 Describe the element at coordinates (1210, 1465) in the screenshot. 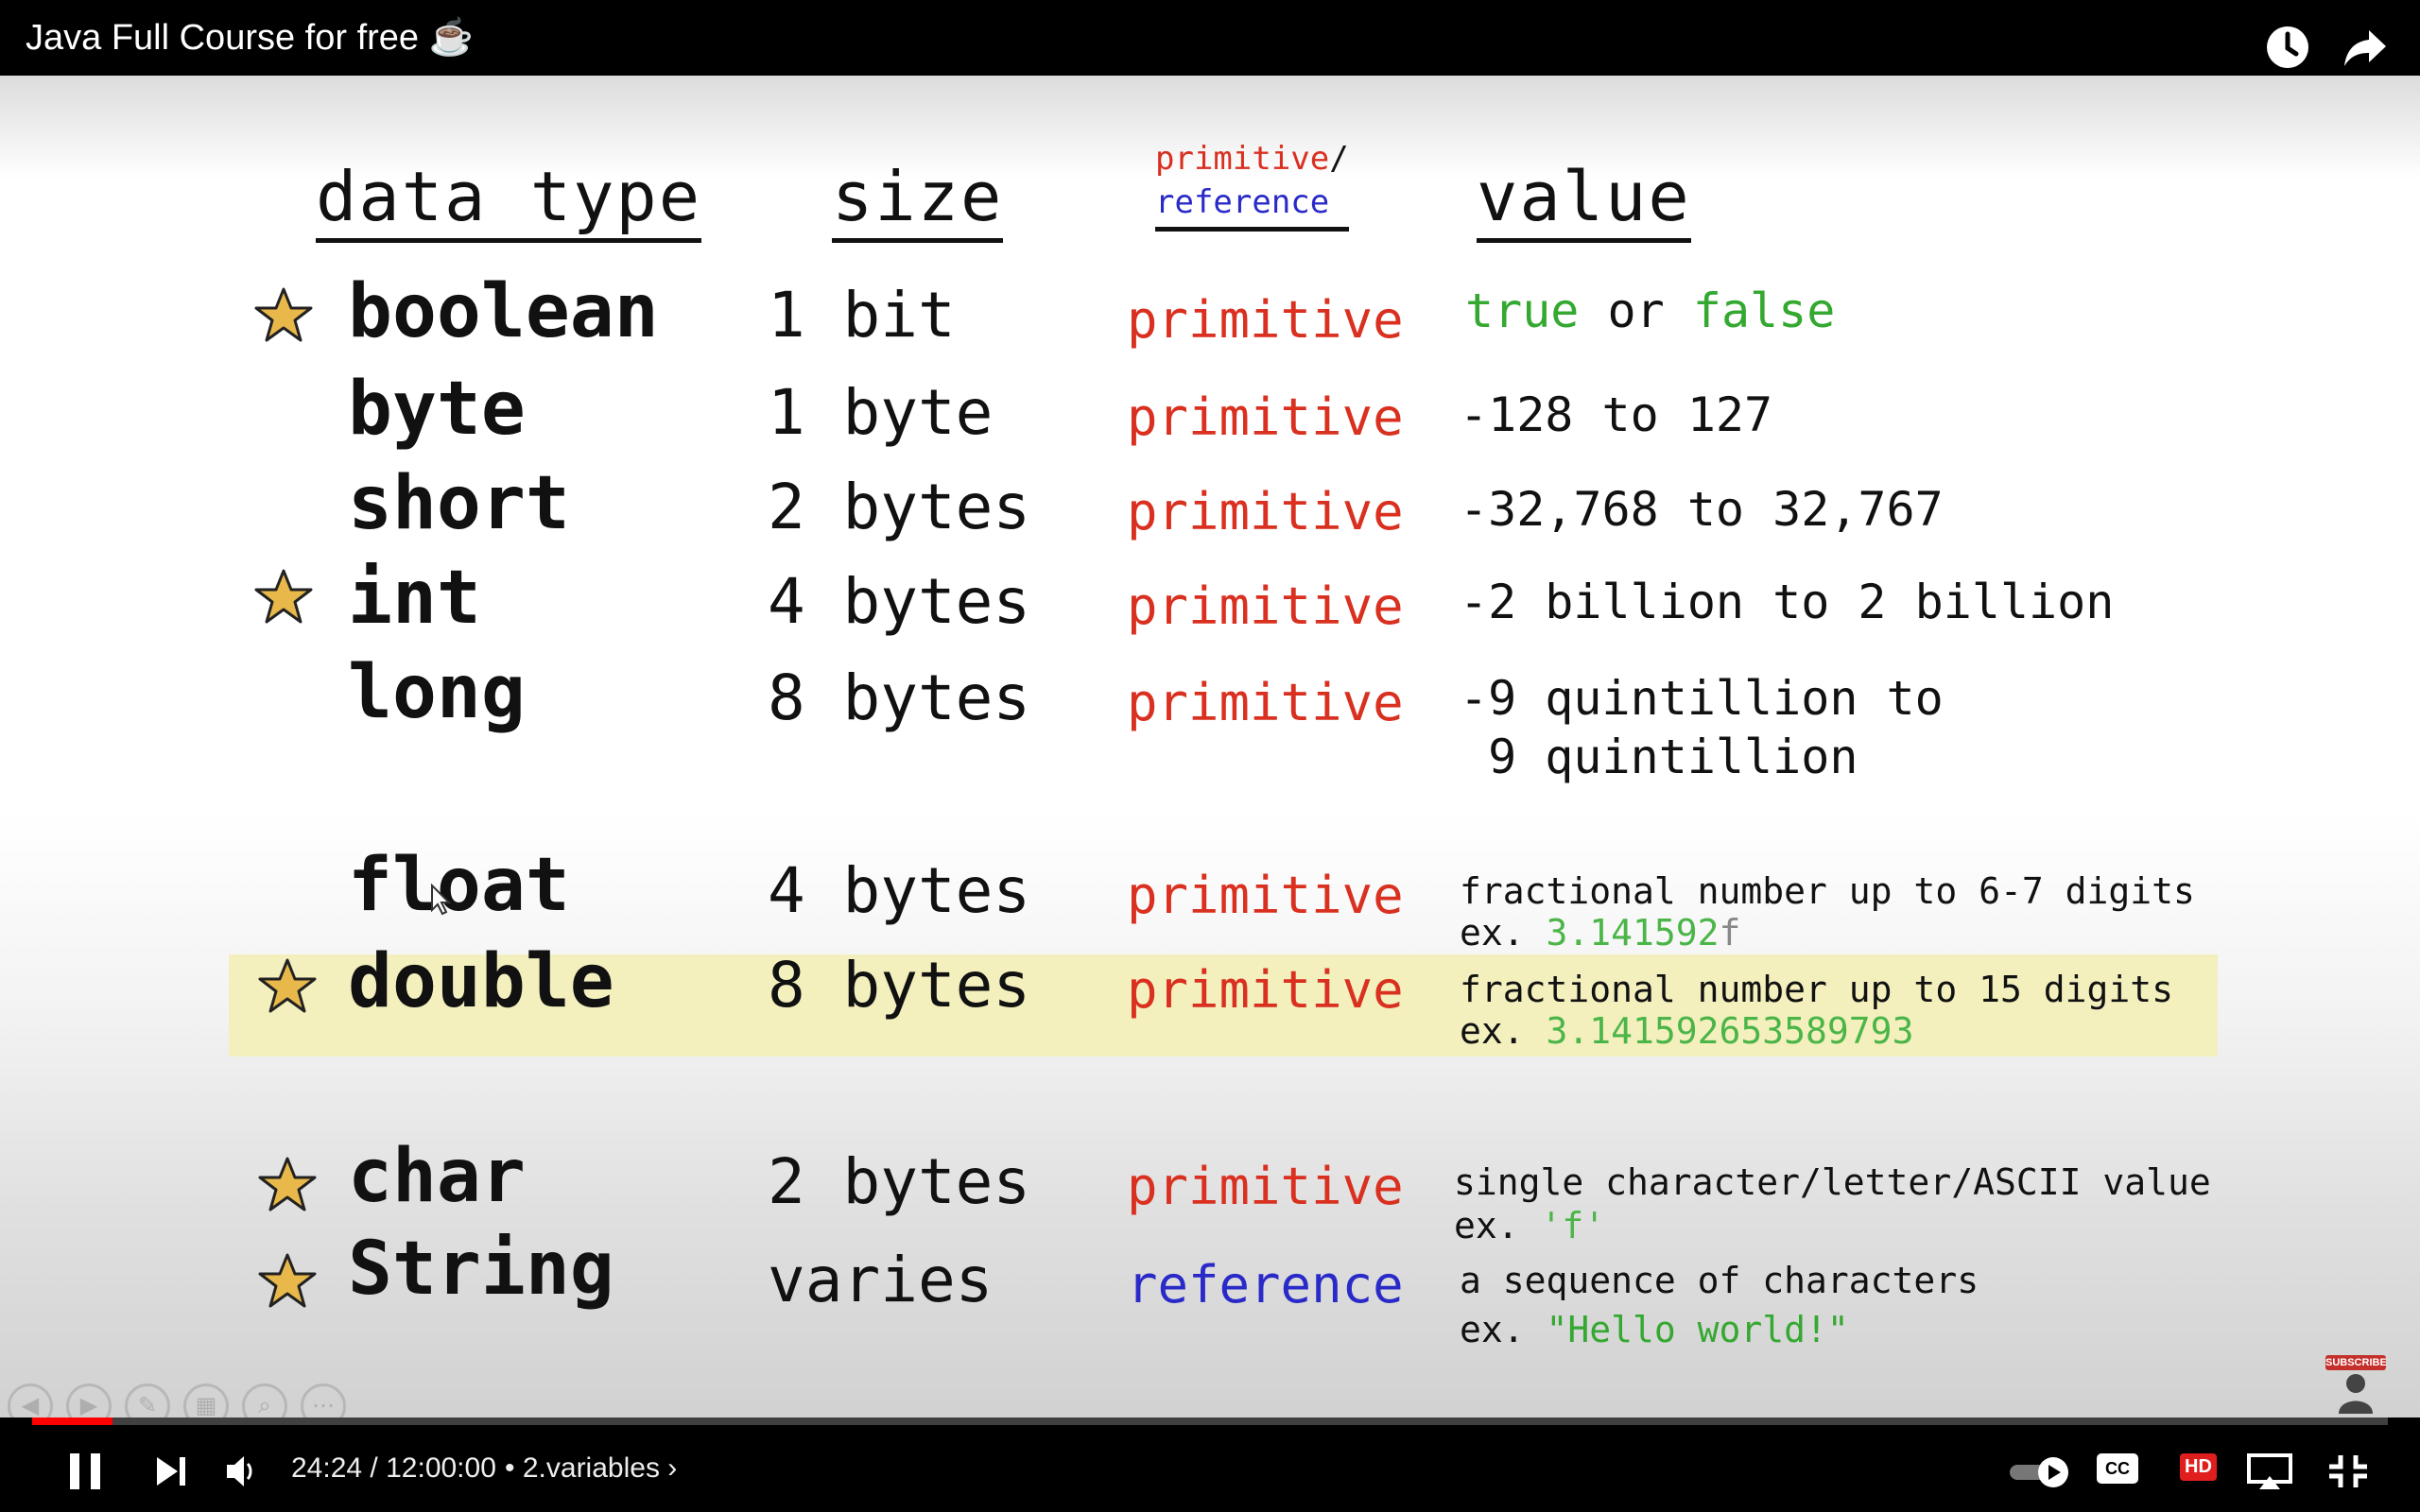

I see `player-controls: 24:24 / 12:00:00 • 2.variables › CC HD` at that location.